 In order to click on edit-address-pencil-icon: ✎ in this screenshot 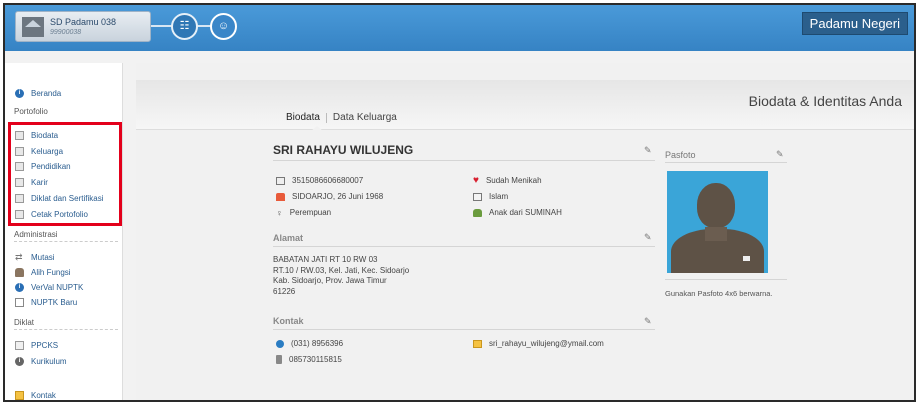, I will do `click(648, 237)`.